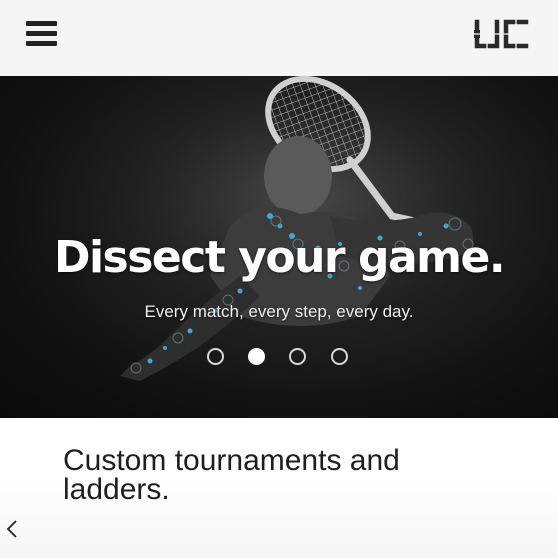 The height and width of the screenshot is (558, 558). I want to click on hero-subtitle: Every match, every step, every day., so click(279, 311).